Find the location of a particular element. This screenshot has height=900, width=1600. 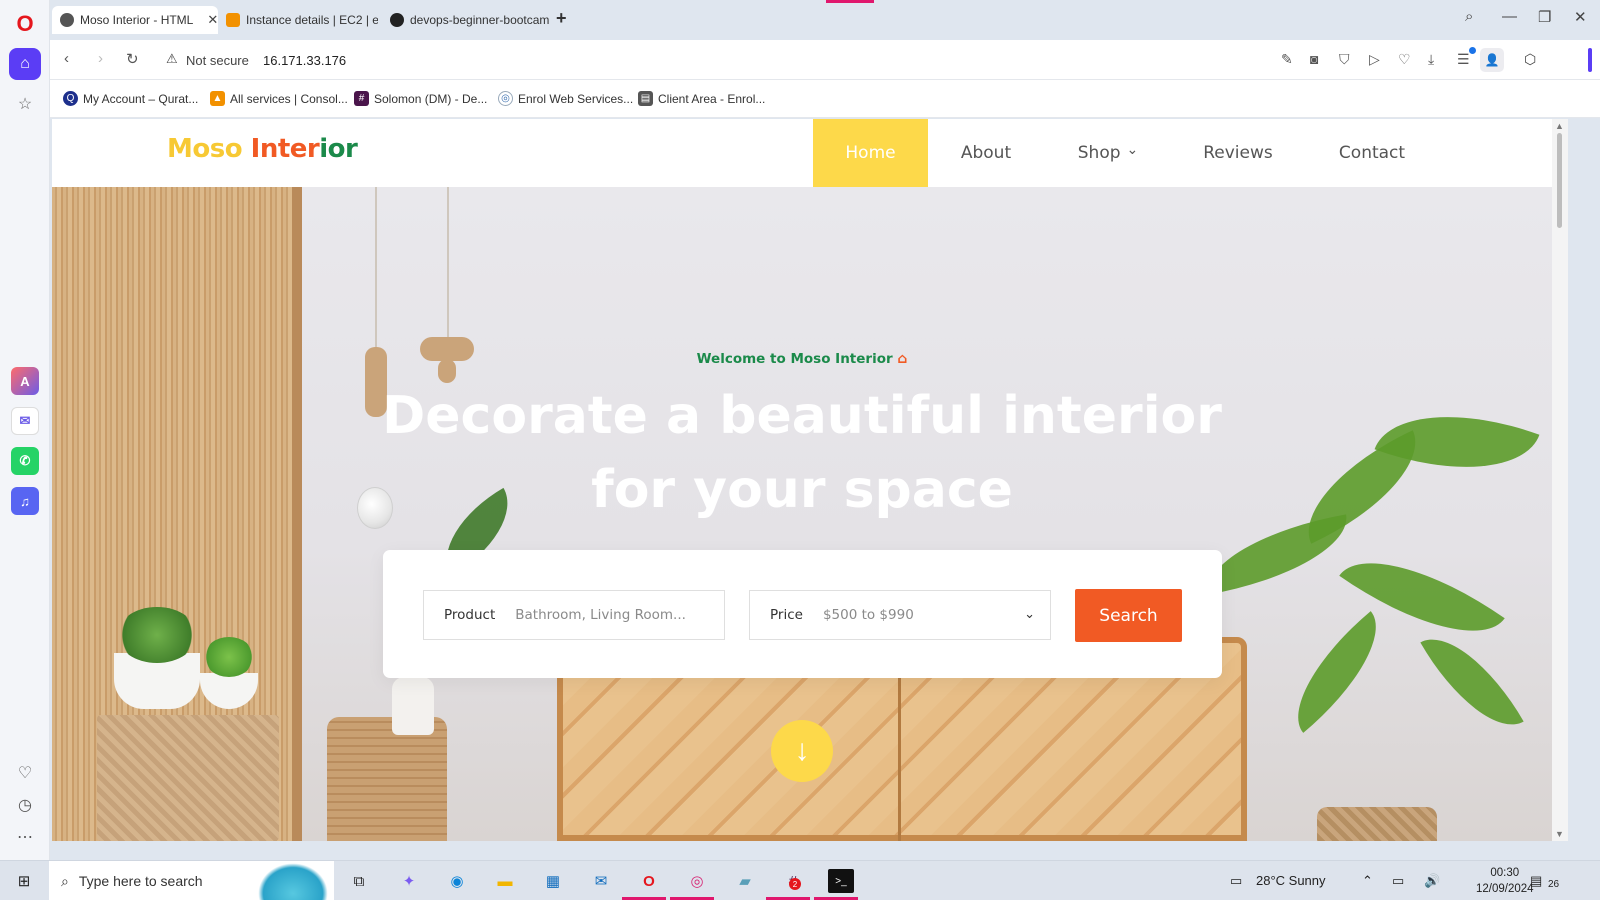

close-icon: ✕ is located at coordinates (212, 20).